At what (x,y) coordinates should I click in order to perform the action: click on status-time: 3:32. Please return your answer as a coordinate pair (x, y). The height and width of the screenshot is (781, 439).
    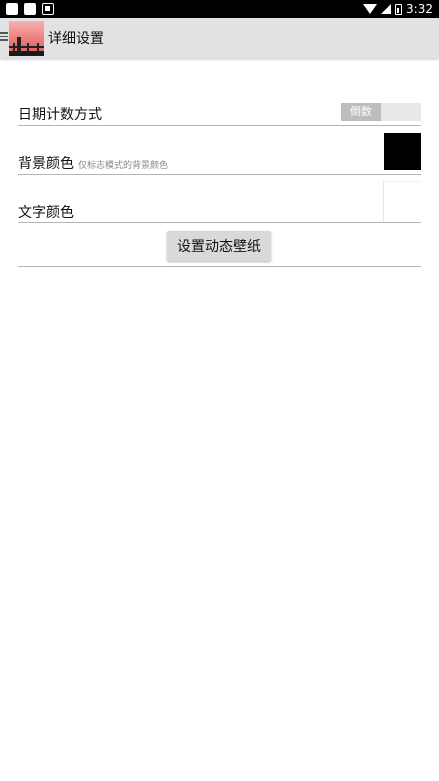
    Looking at the image, I should click on (419, 9).